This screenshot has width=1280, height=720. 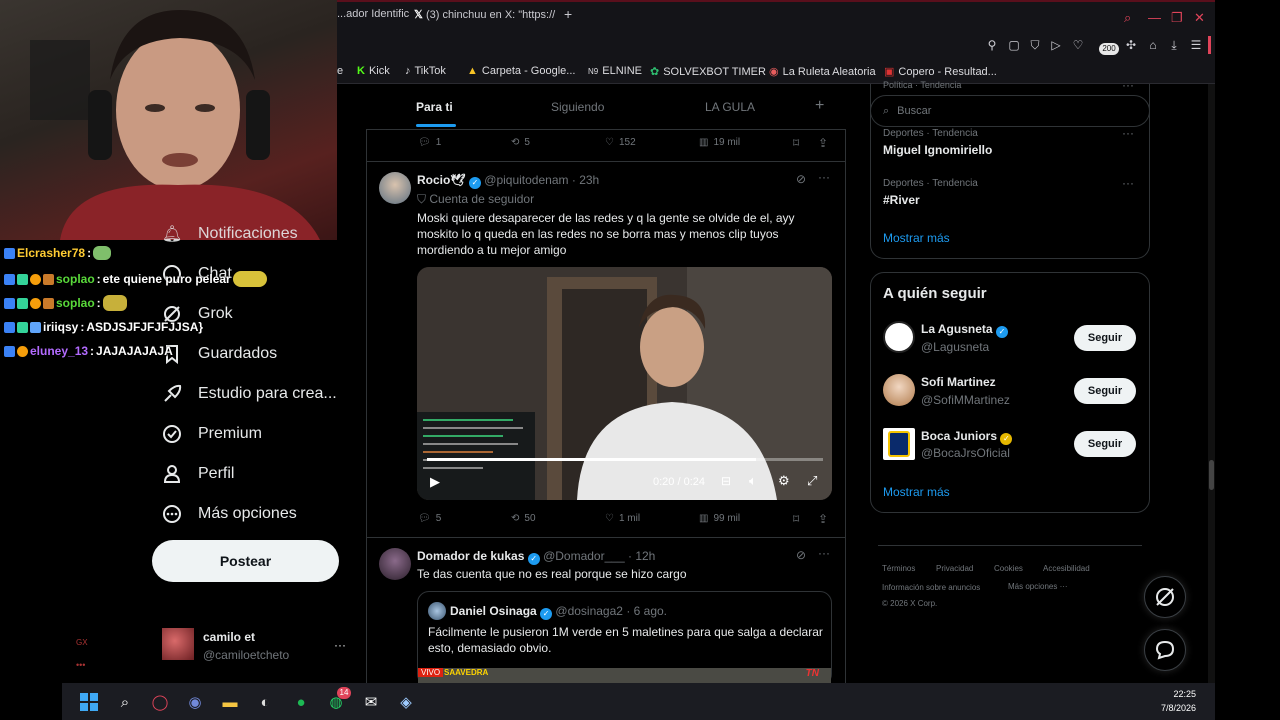 What do you see at coordinates (429, 518) in the screenshot?
I see `reply-button: 💬︎ 5` at bounding box center [429, 518].